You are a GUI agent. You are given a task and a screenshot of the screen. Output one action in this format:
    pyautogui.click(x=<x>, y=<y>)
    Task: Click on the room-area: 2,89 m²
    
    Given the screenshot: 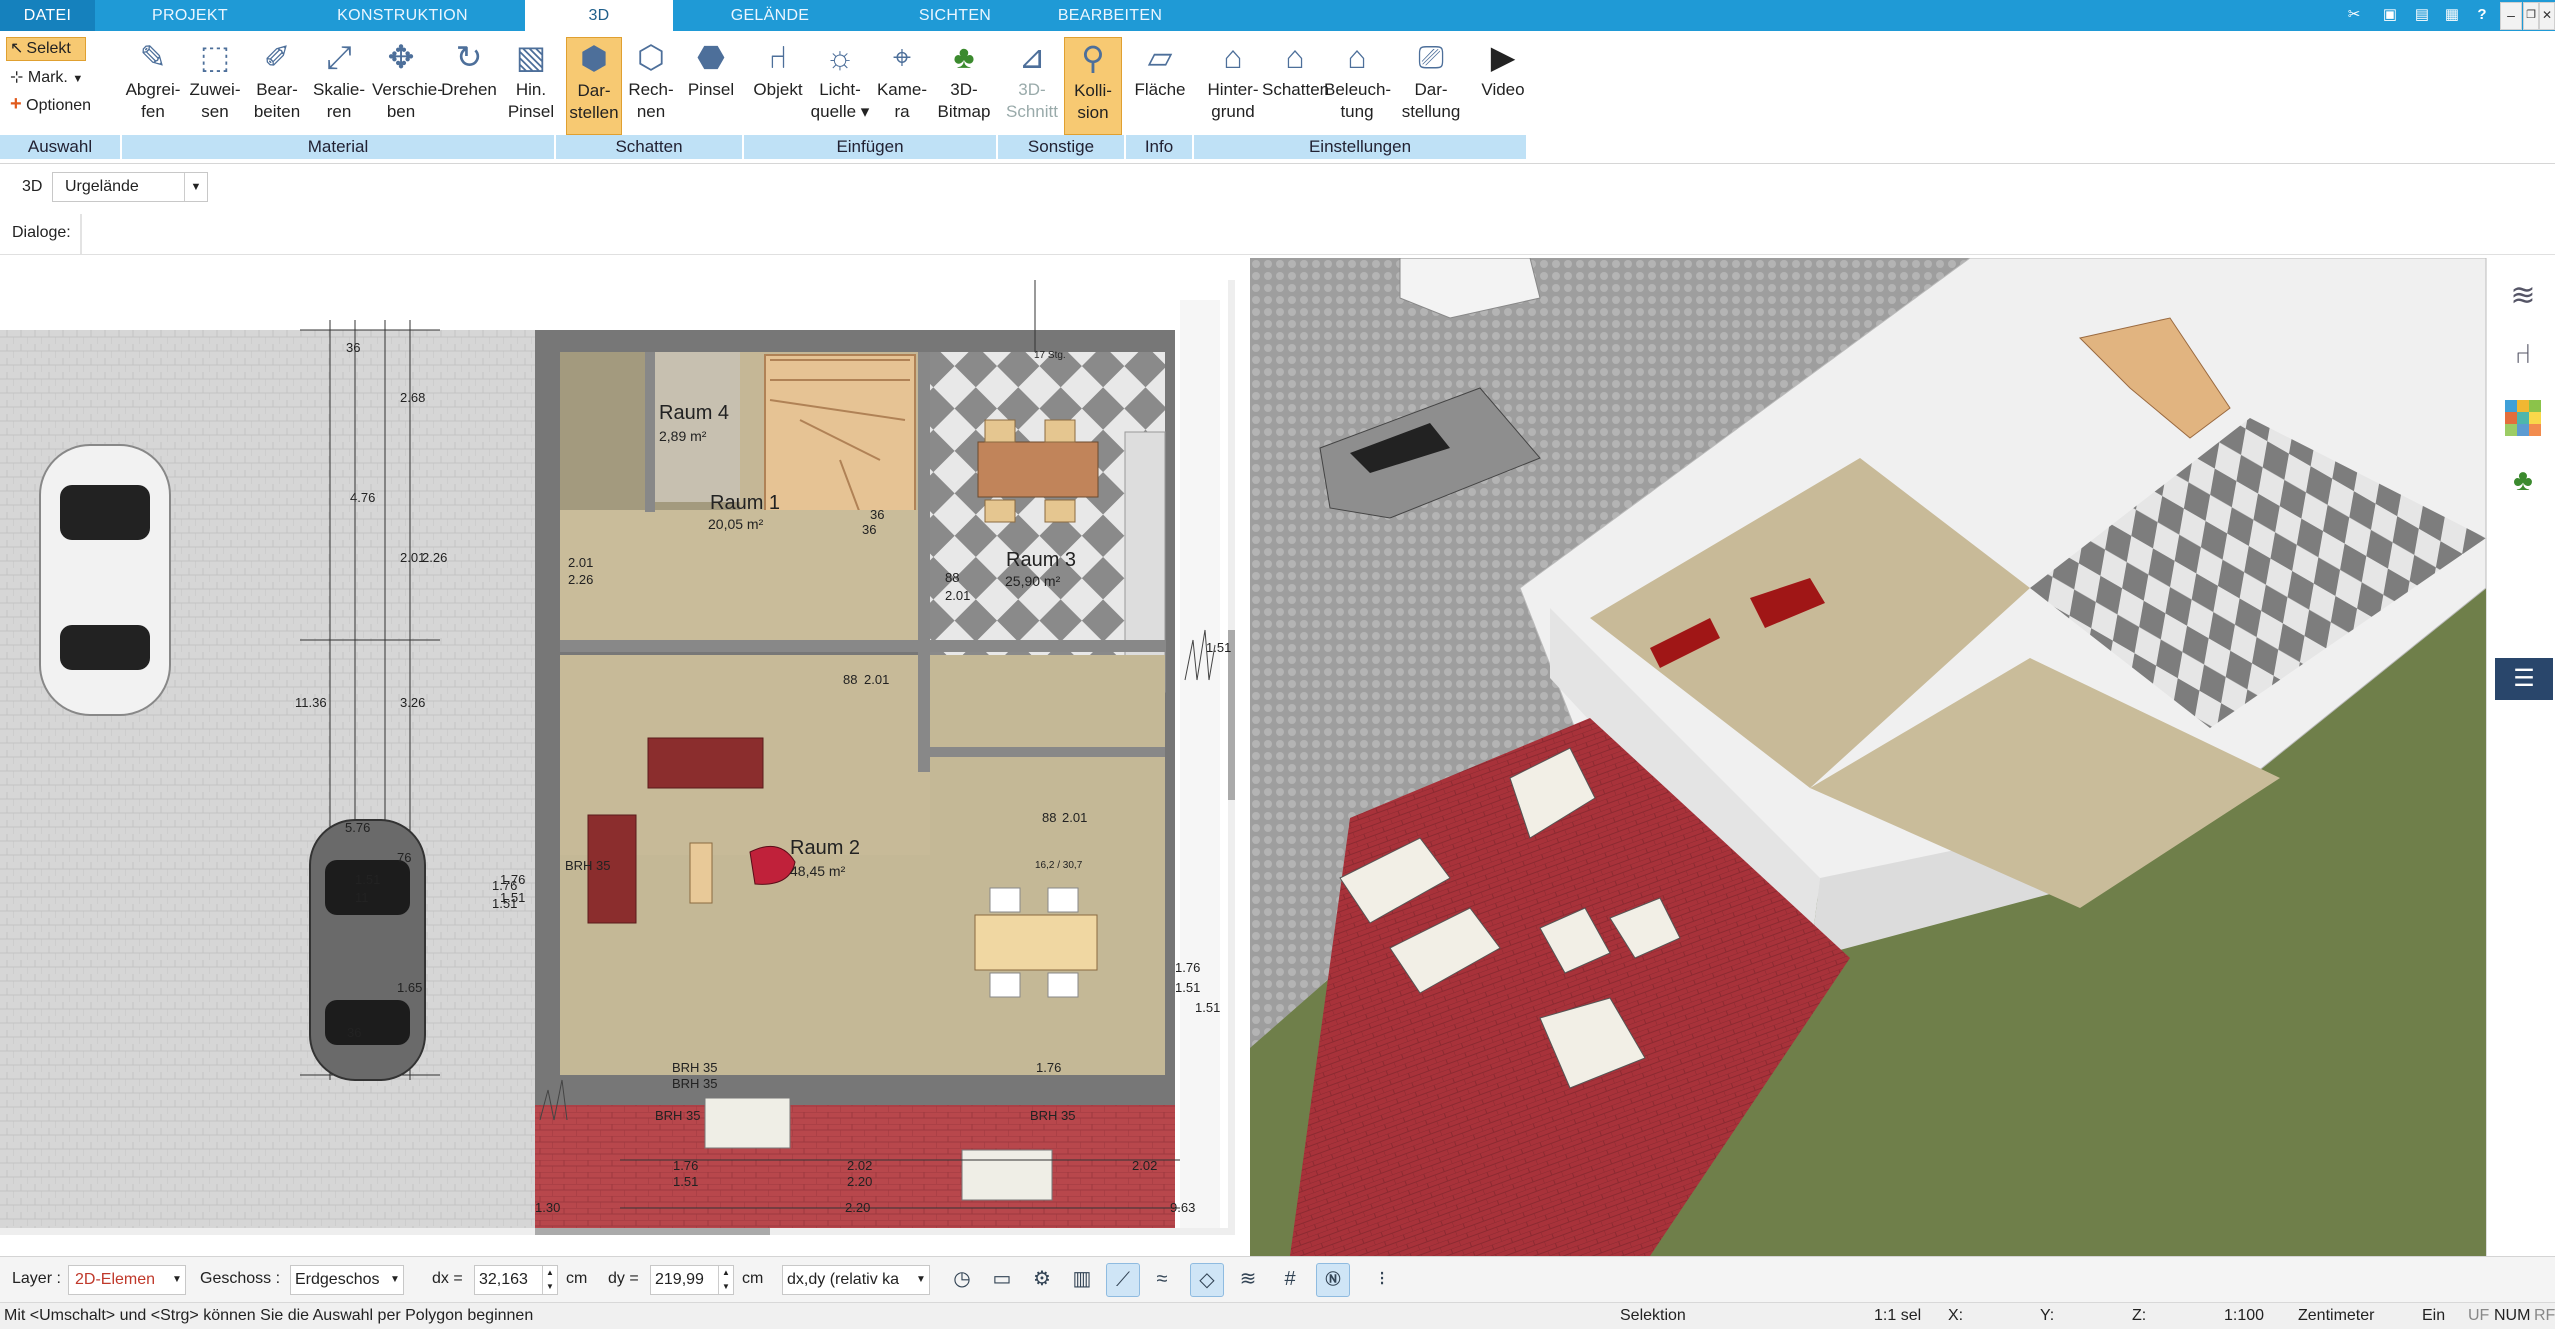 What is the action you would take?
    pyautogui.click(x=683, y=436)
    